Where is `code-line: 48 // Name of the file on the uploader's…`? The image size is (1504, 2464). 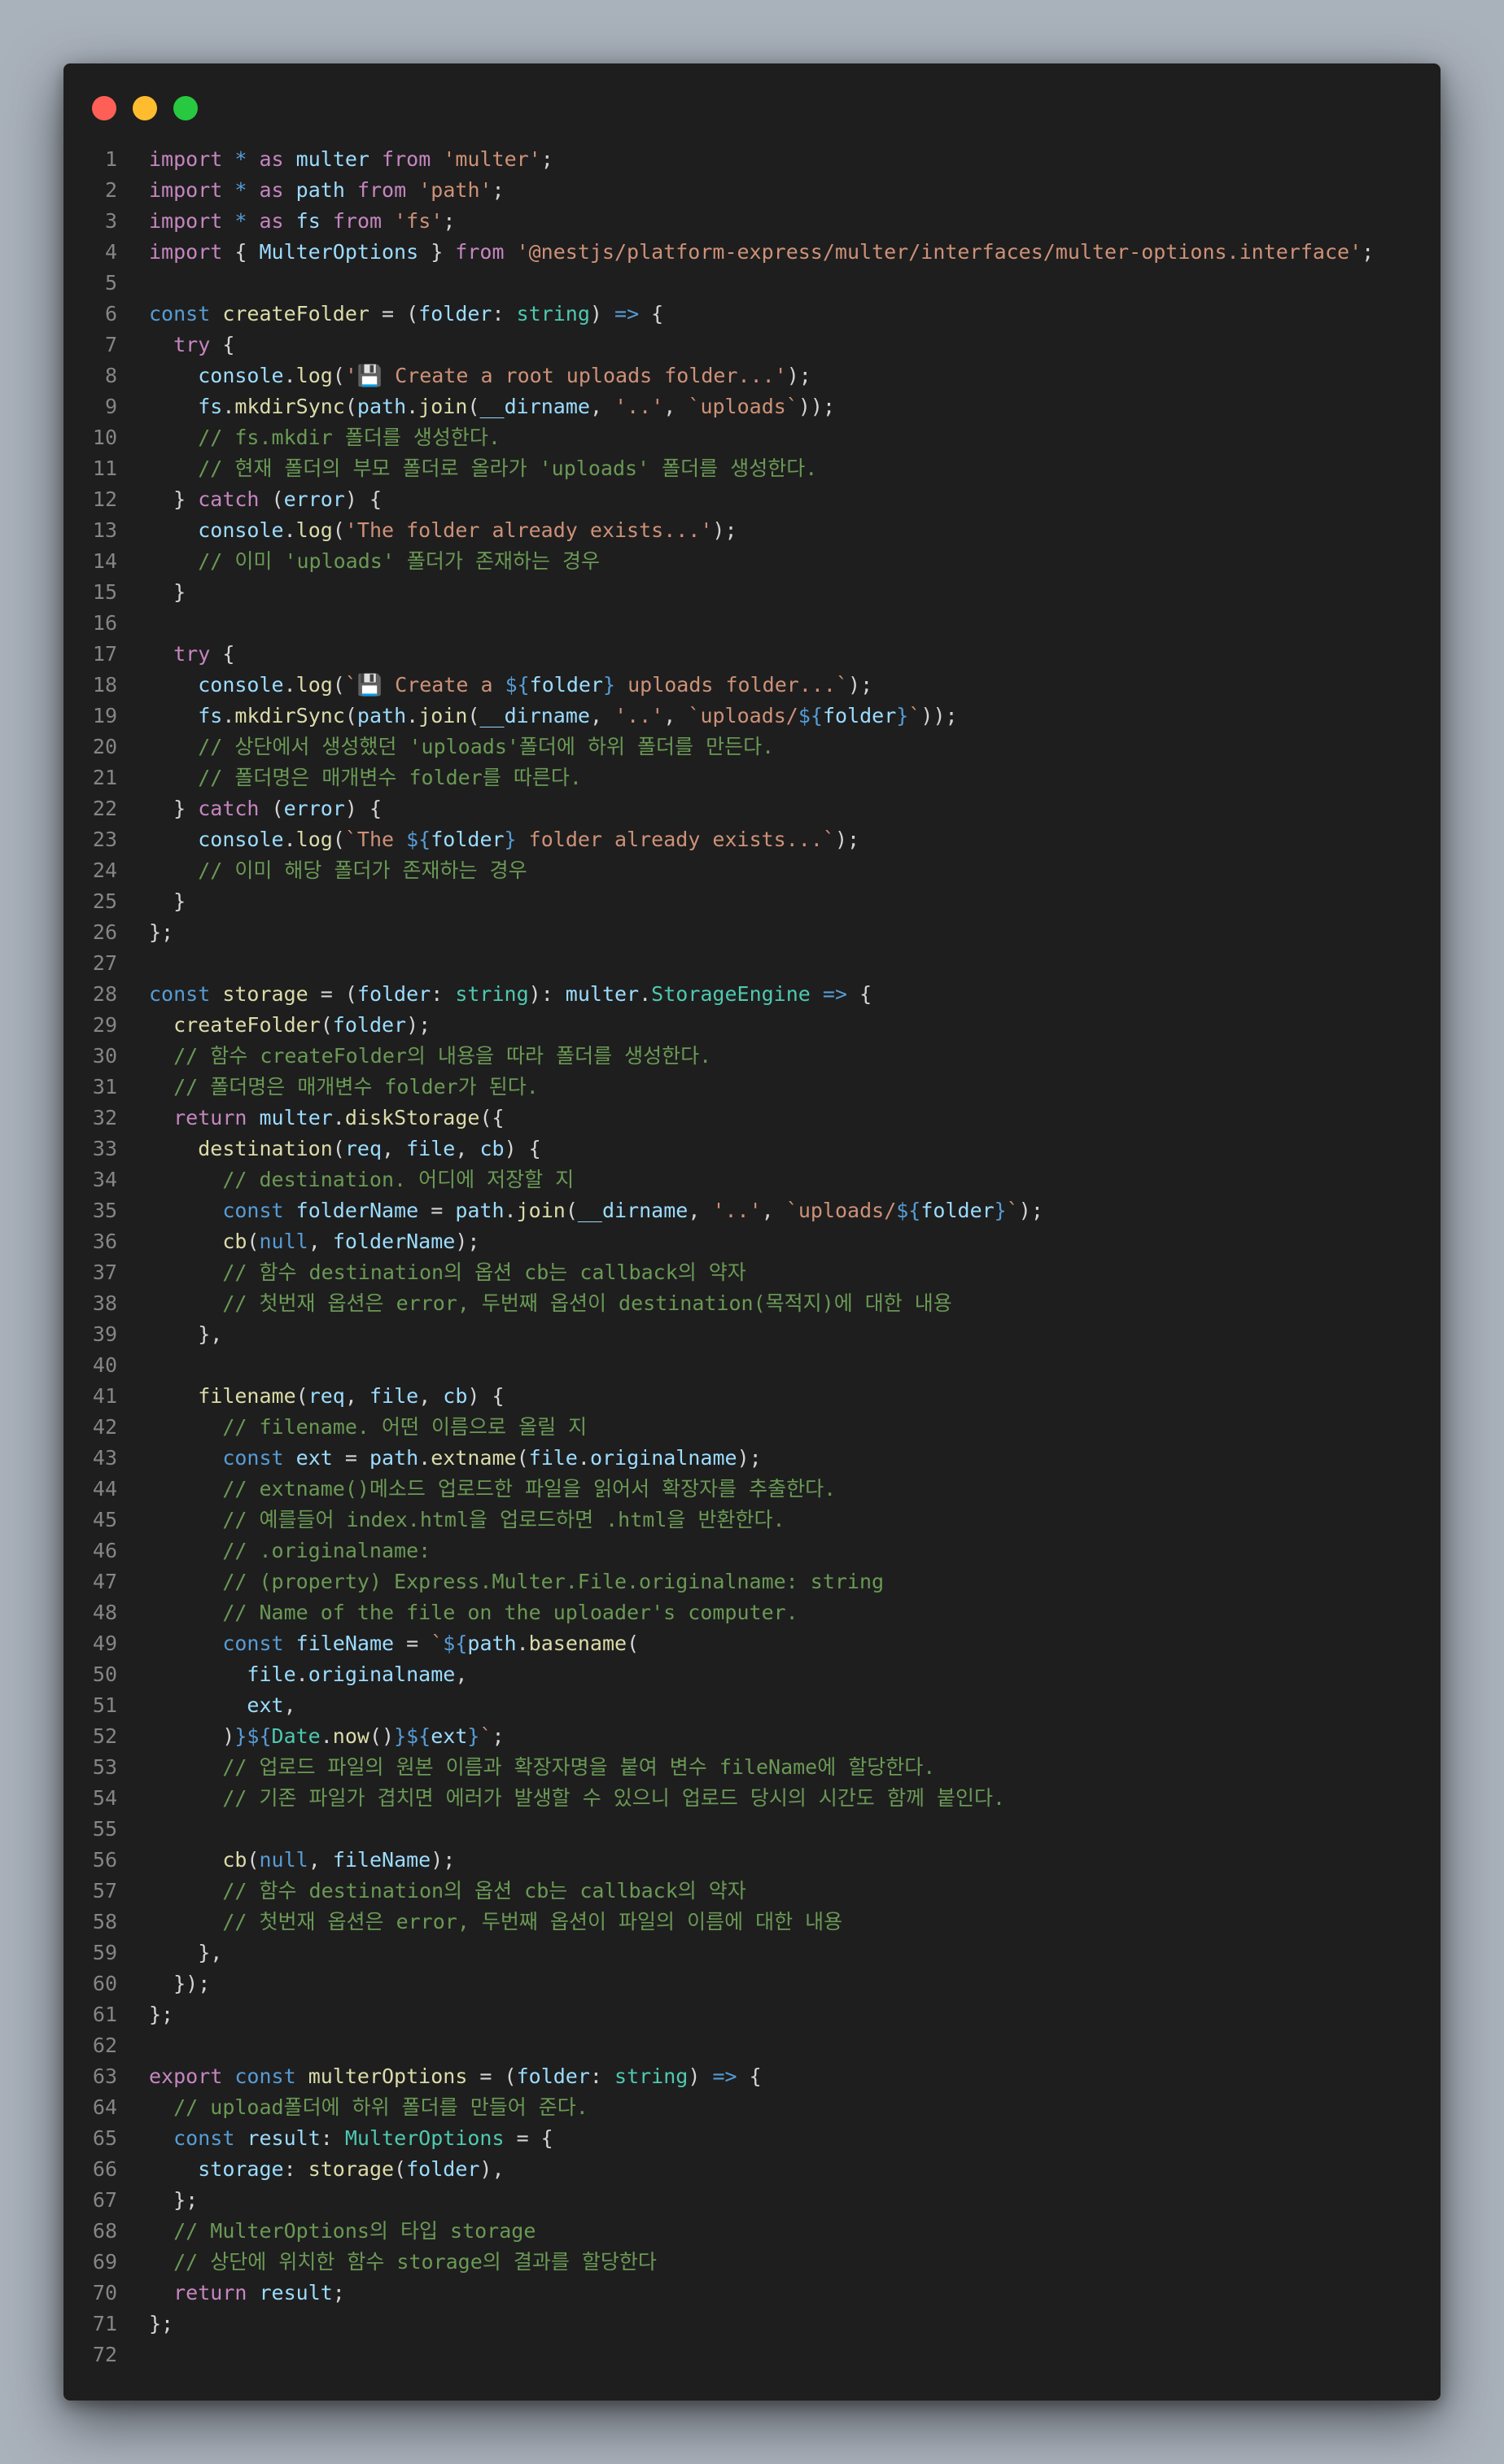
code-line: 48 // Name of the file on the uploader's… is located at coordinates (752, 1612).